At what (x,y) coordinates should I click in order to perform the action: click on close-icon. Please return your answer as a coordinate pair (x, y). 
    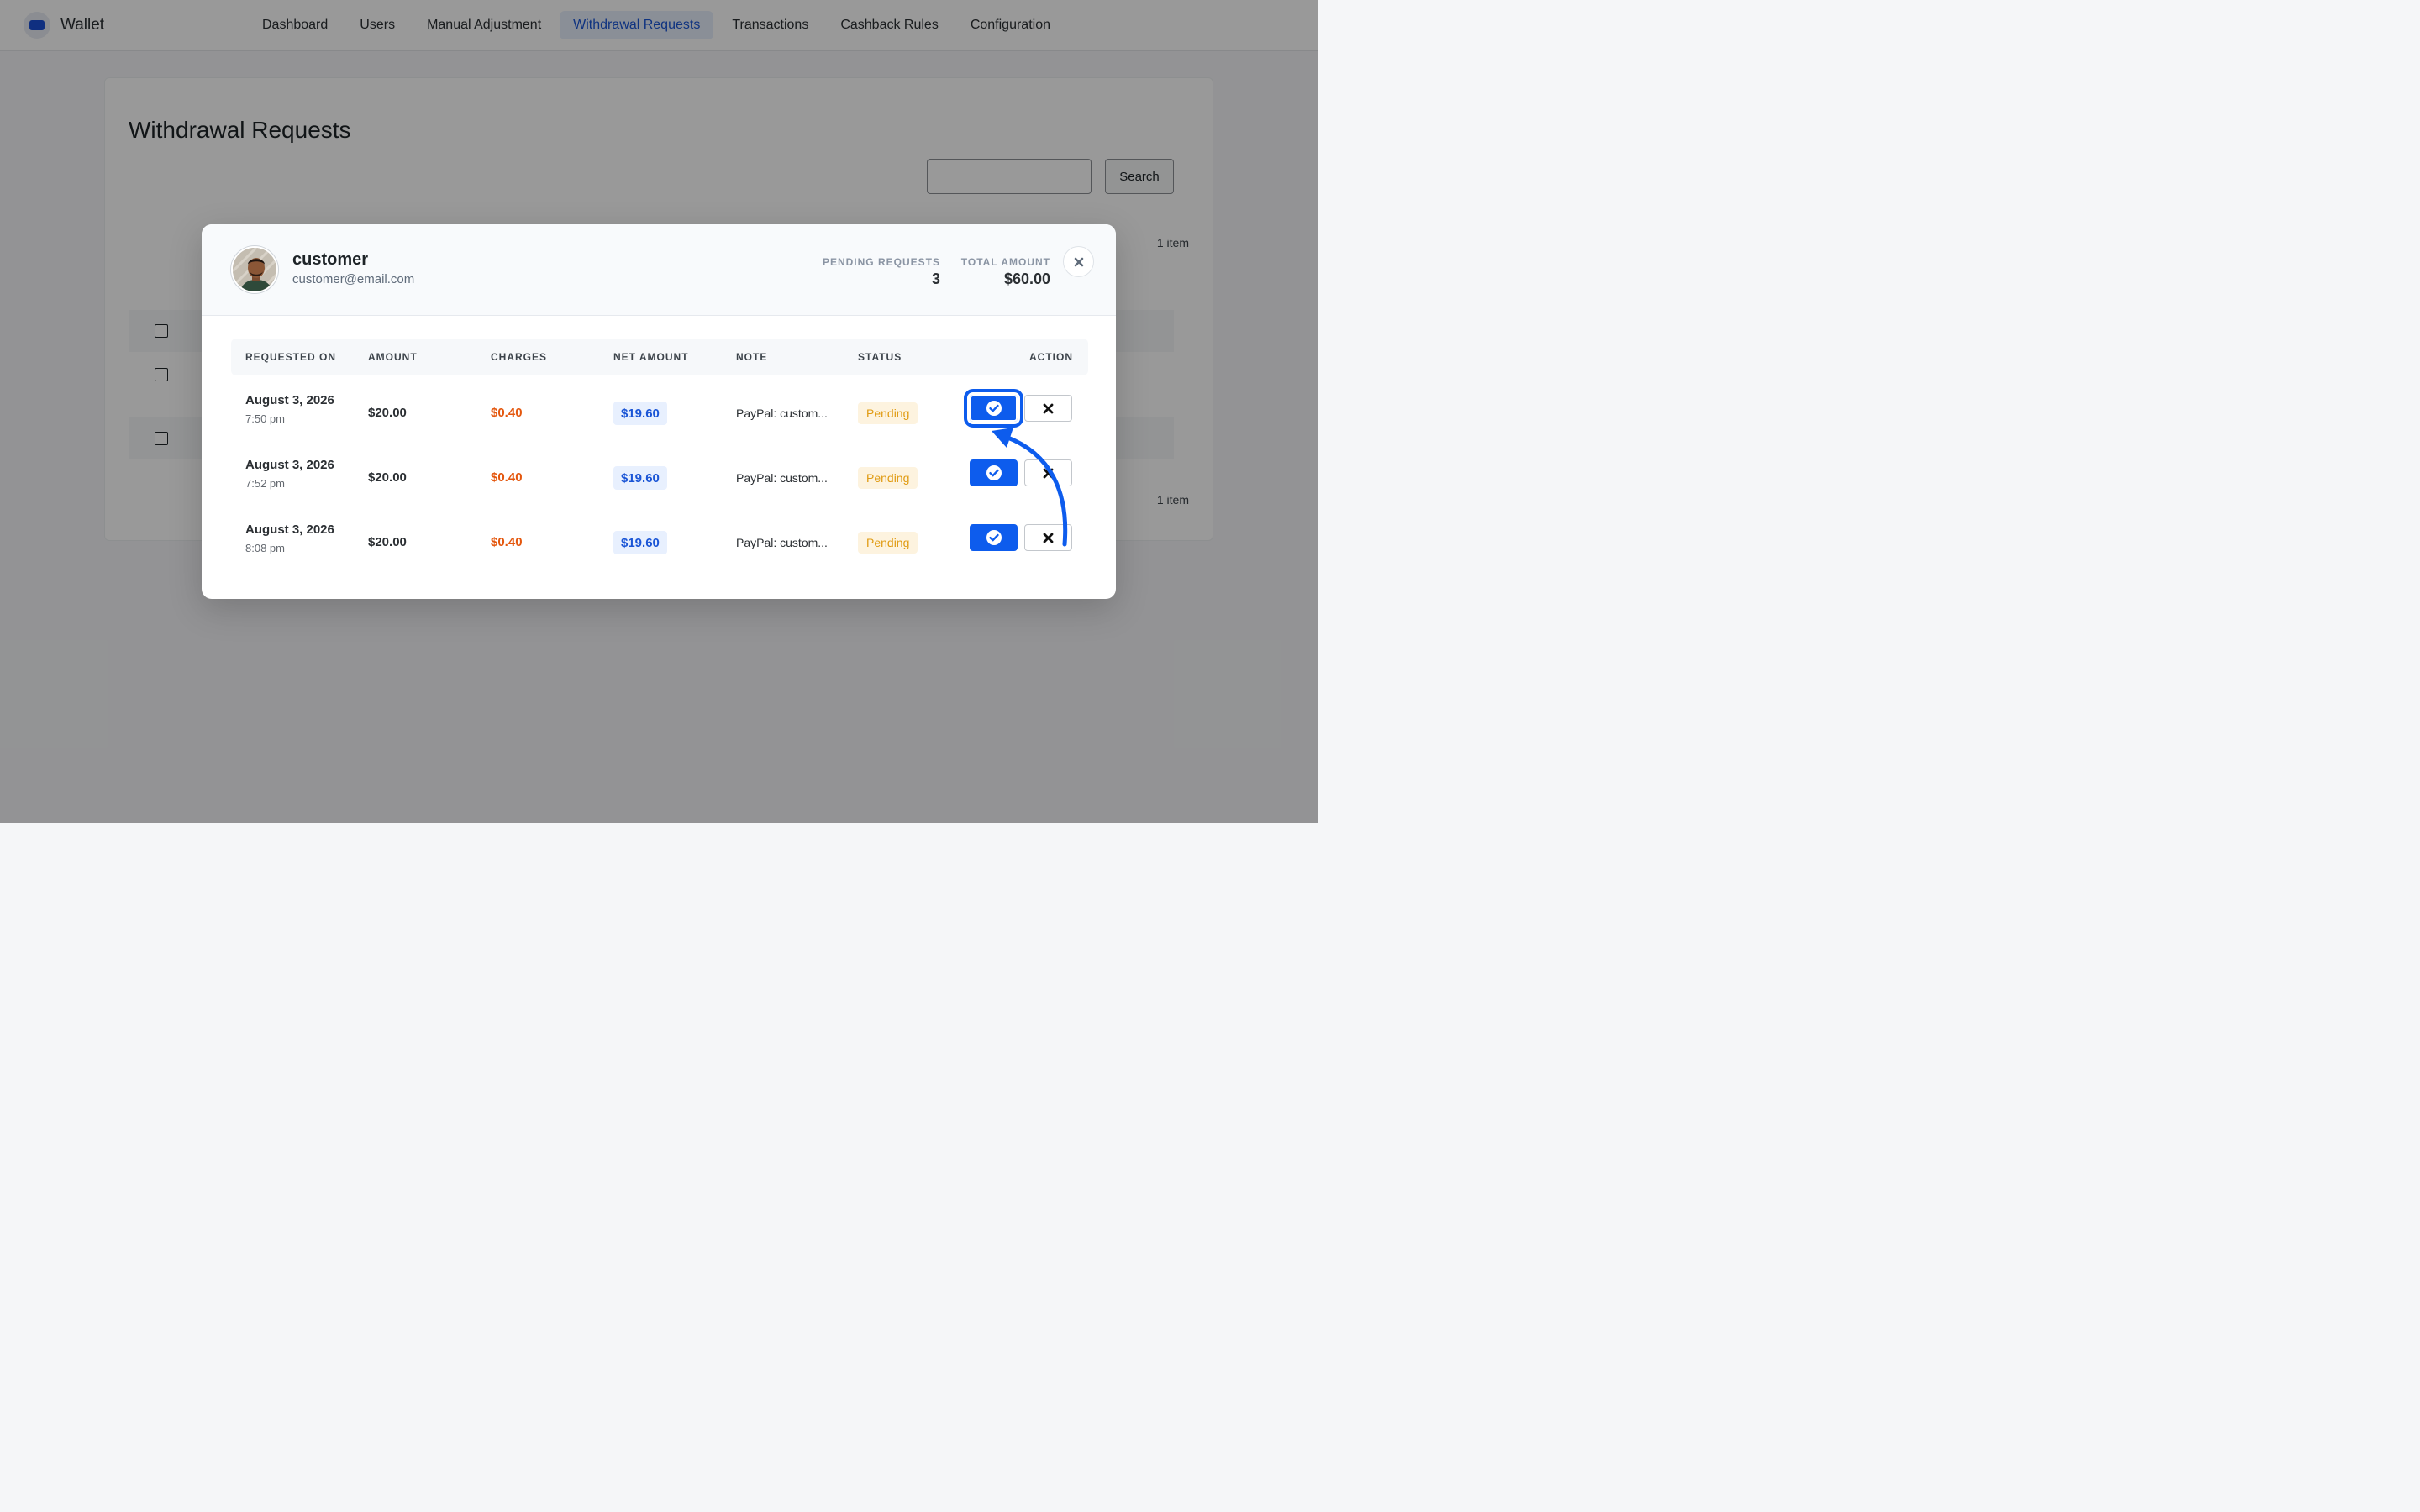
    Looking at the image, I should click on (1078, 261).